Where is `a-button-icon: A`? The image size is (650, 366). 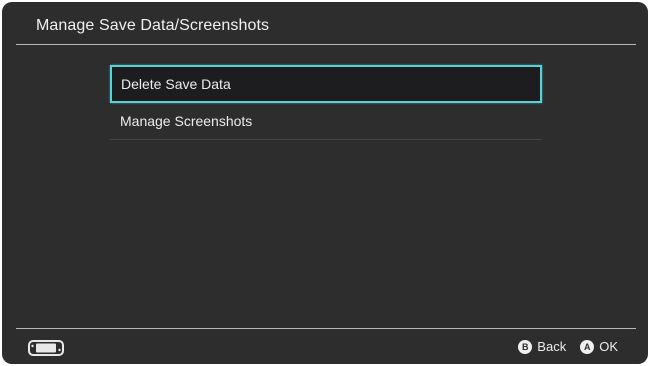
a-button-icon: A is located at coordinates (587, 346).